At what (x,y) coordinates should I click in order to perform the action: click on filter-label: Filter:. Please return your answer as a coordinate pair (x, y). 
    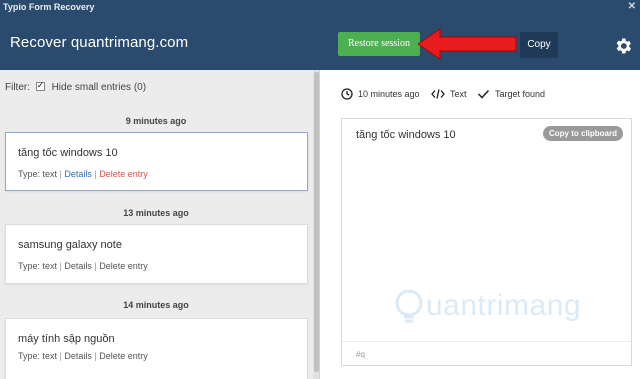
    Looking at the image, I should click on (17, 87).